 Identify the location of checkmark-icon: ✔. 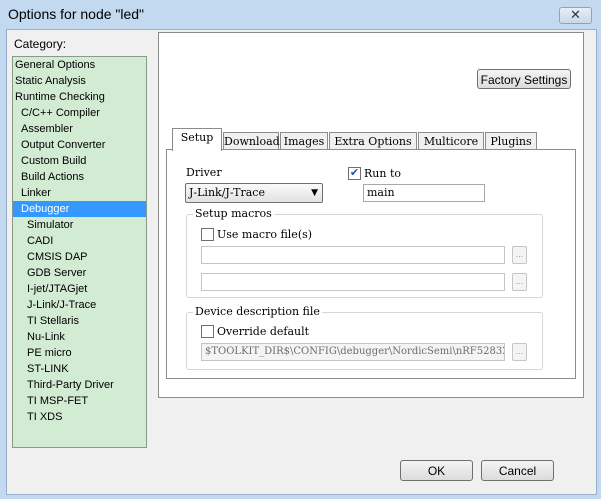
(354, 173).